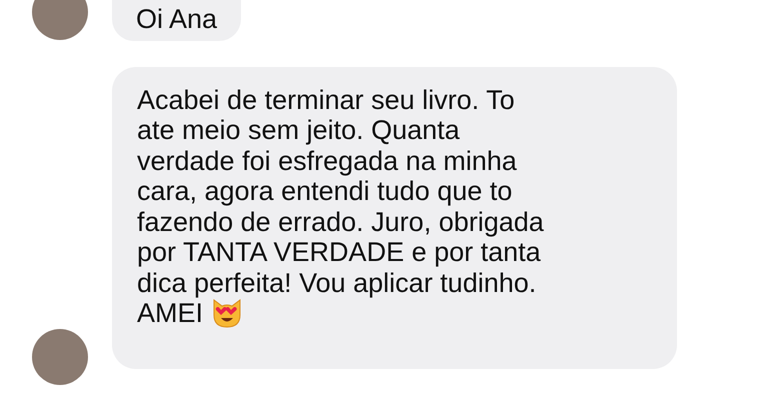 Image resolution: width=768 pixels, height=406 pixels. Describe the element at coordinates (60, 20) in the screenshot. I see `avatar-placeholder` at that location.